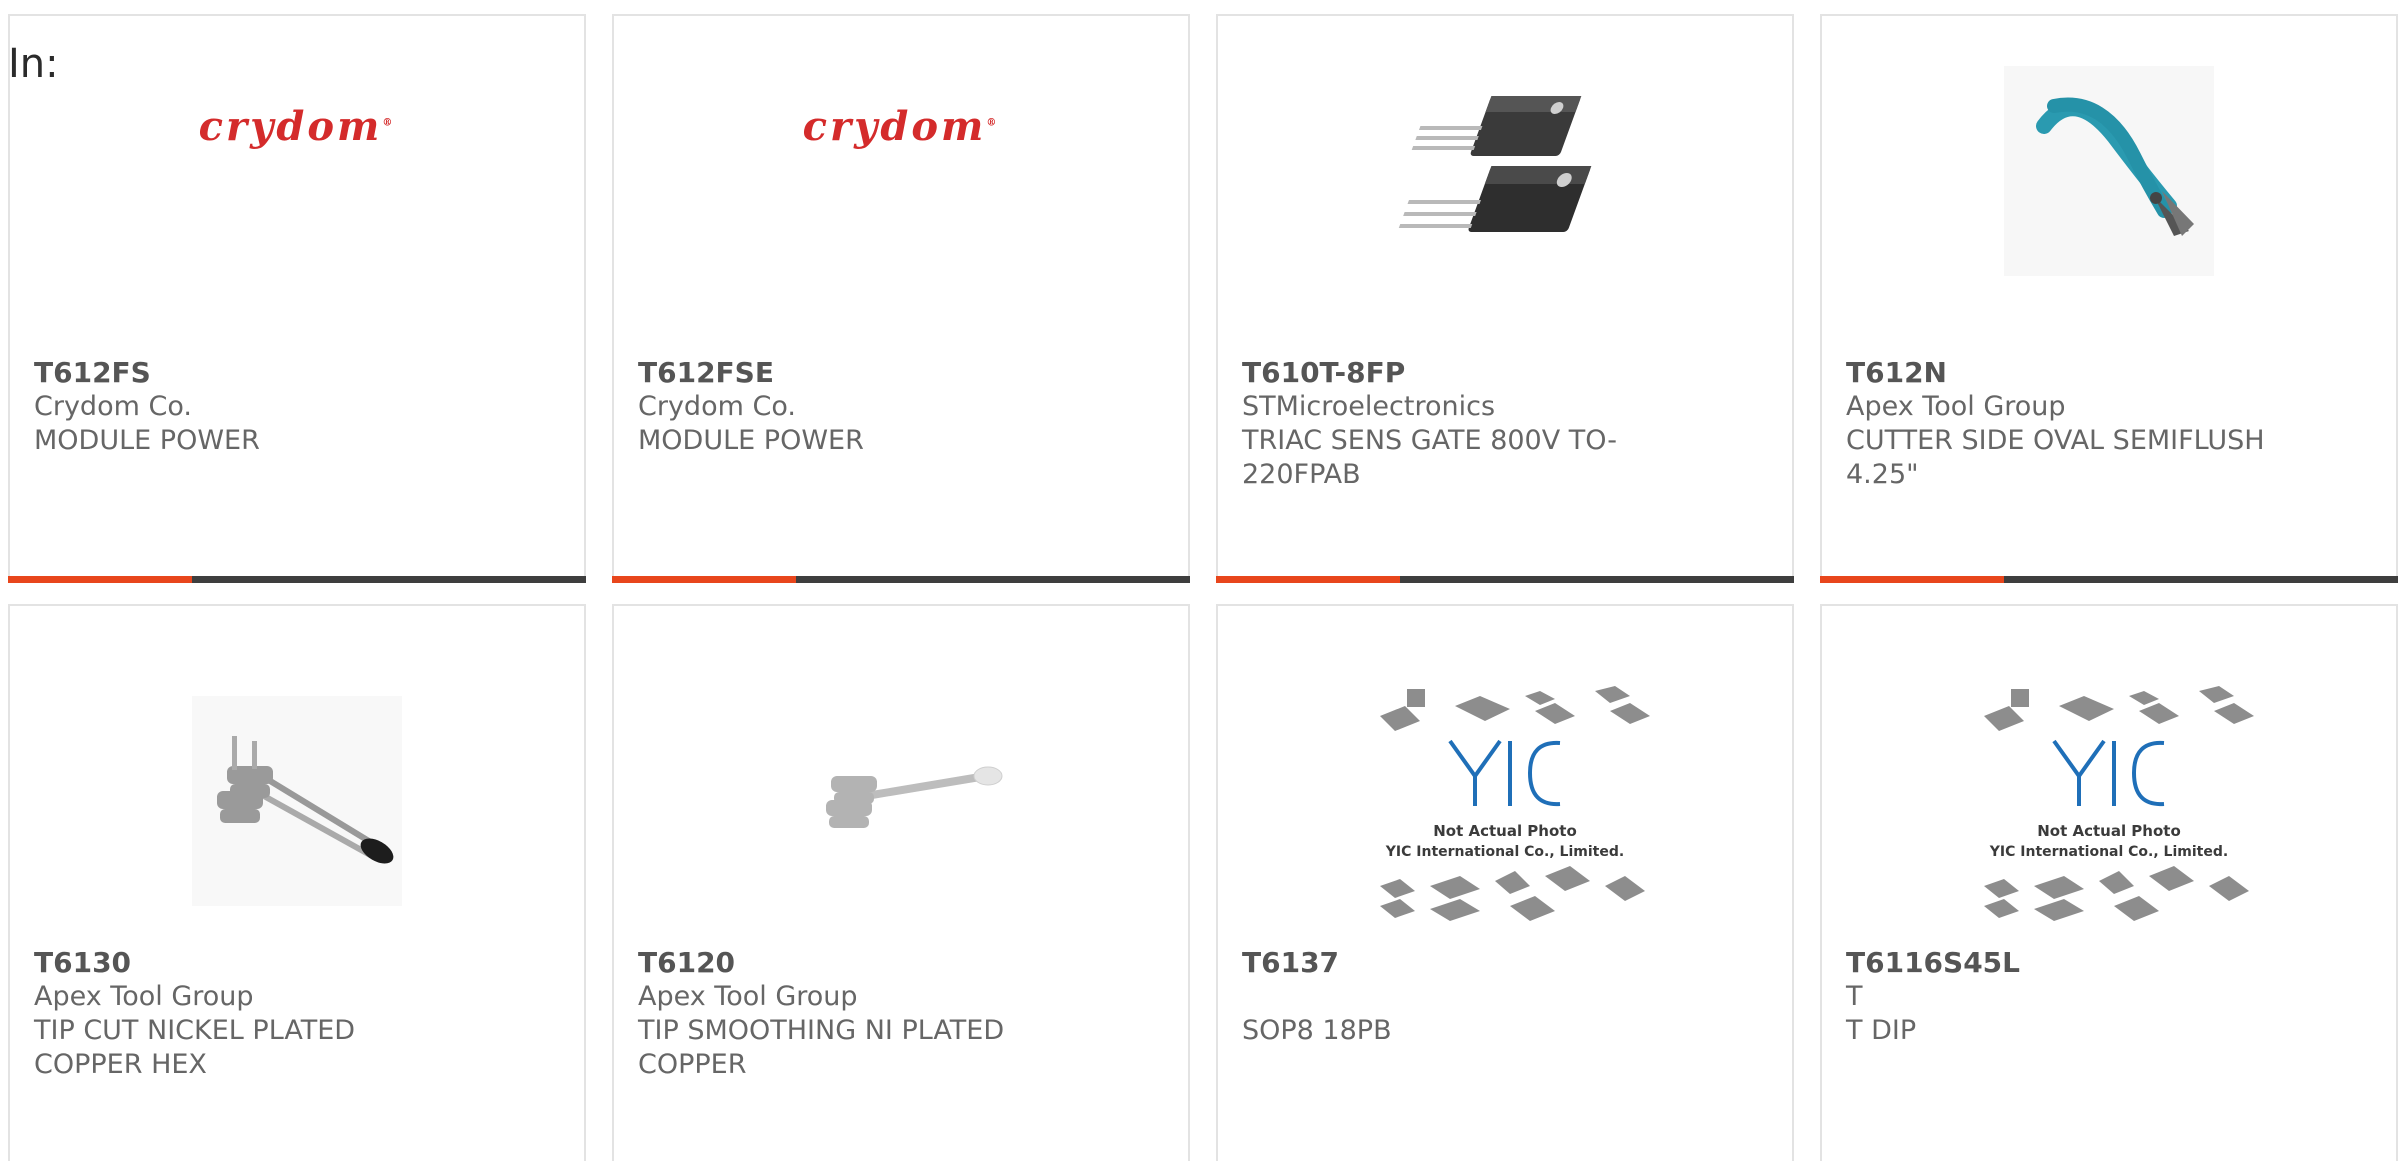 Image resolution: width=2400 pixels, height=1161 pixels. What do you see at coordinates (901, 373) in the screenshot?
I see `part-number: T612FSE` at bounding box center [901, 373].